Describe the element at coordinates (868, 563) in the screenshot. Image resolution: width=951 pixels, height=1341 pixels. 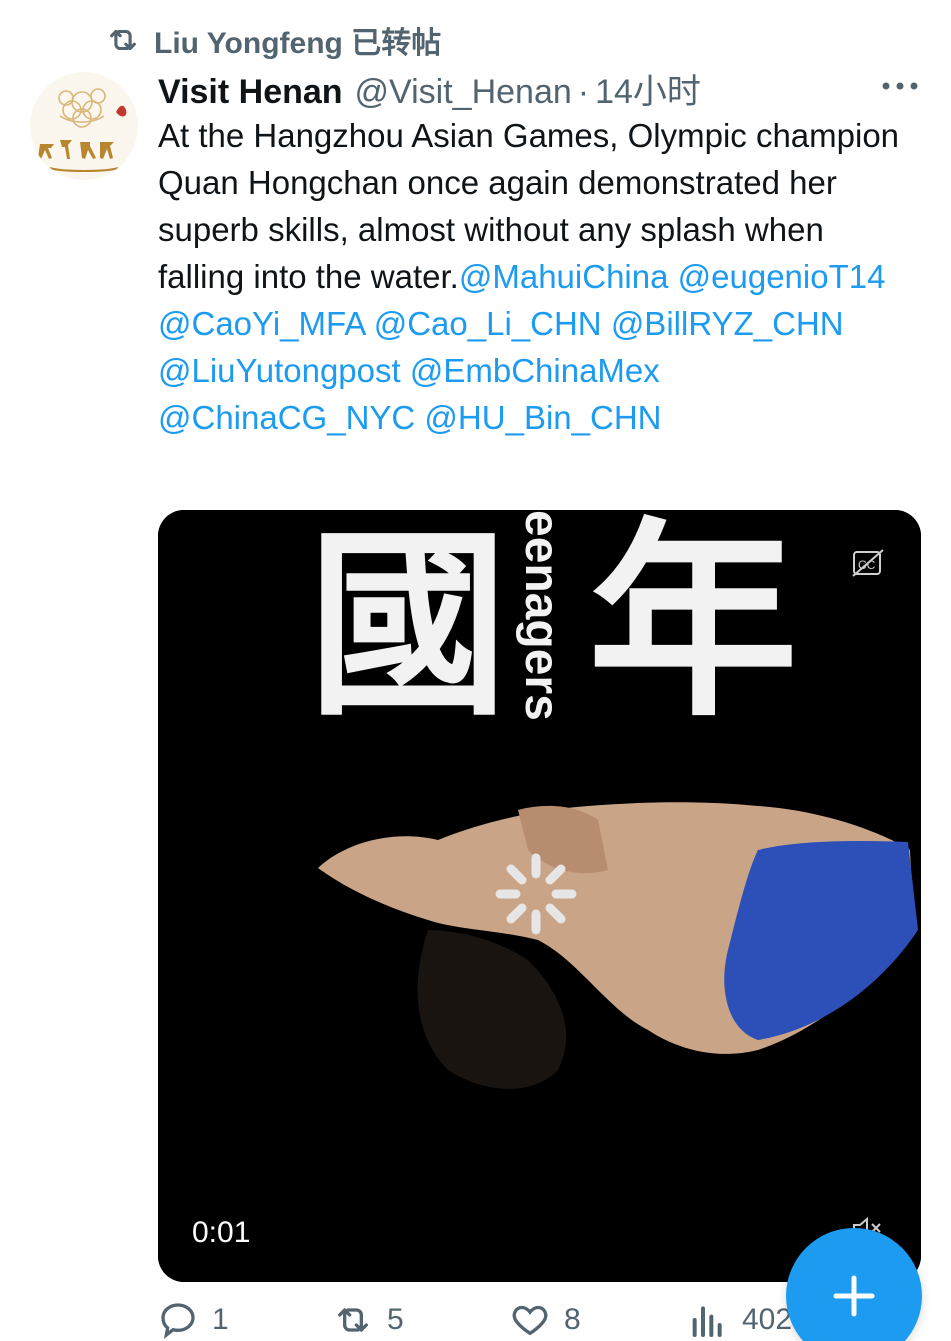
I see `captions-icon: CC` at that location.